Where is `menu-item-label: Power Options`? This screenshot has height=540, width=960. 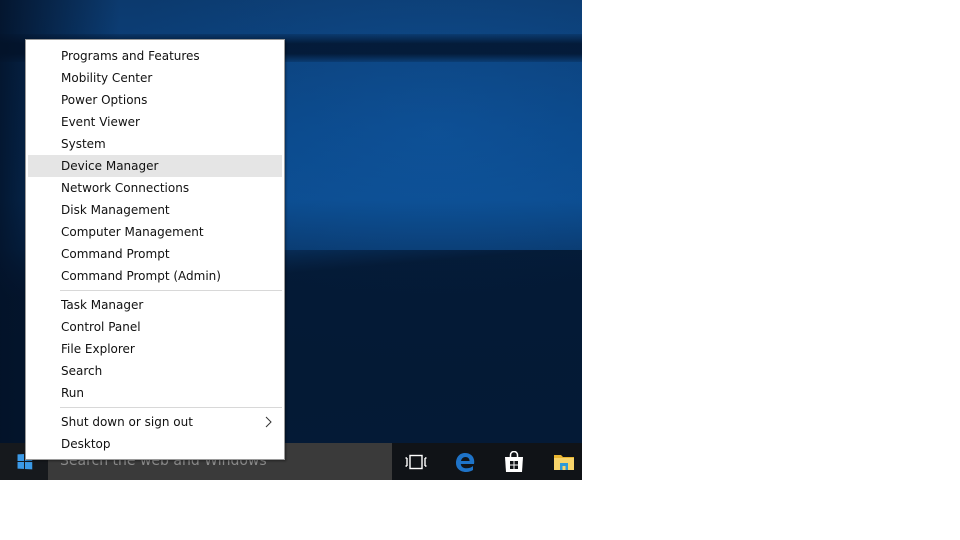
menu-item-label: Power Options is located at coordinates (104, 100).